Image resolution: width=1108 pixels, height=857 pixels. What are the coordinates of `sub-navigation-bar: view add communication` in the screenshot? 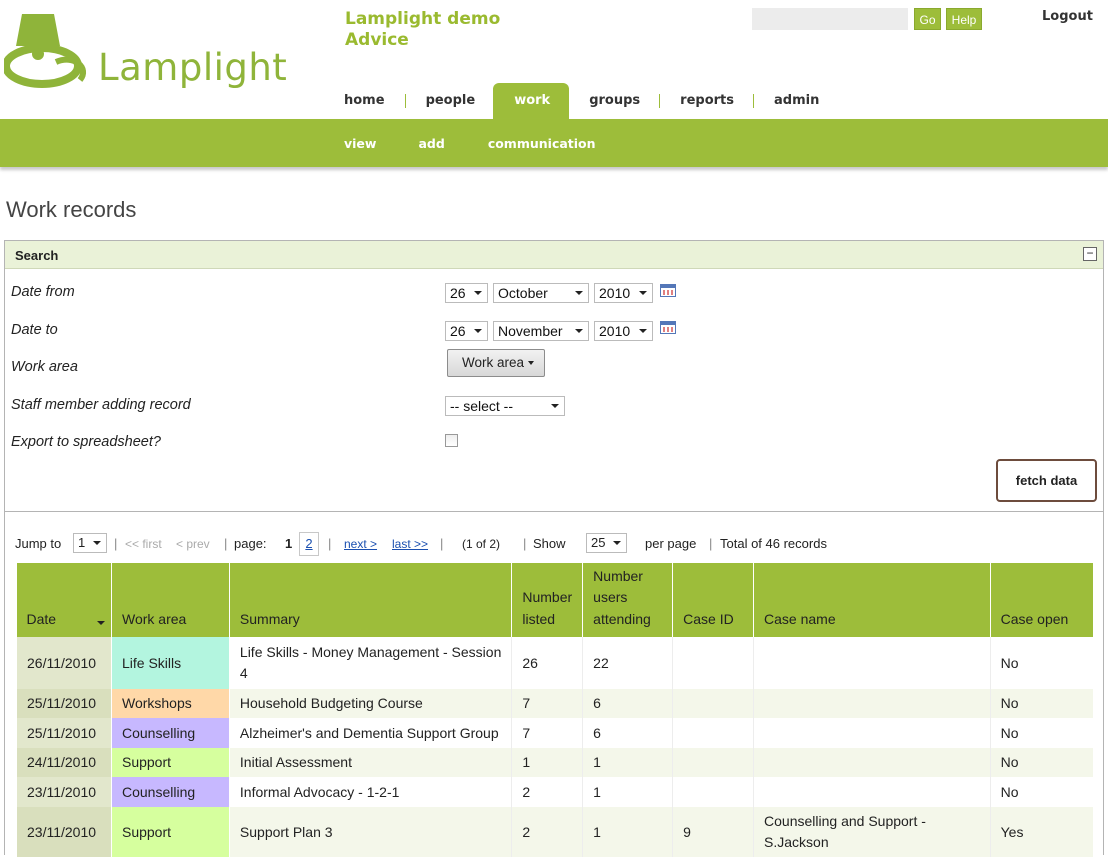 It's located at (554, 143).